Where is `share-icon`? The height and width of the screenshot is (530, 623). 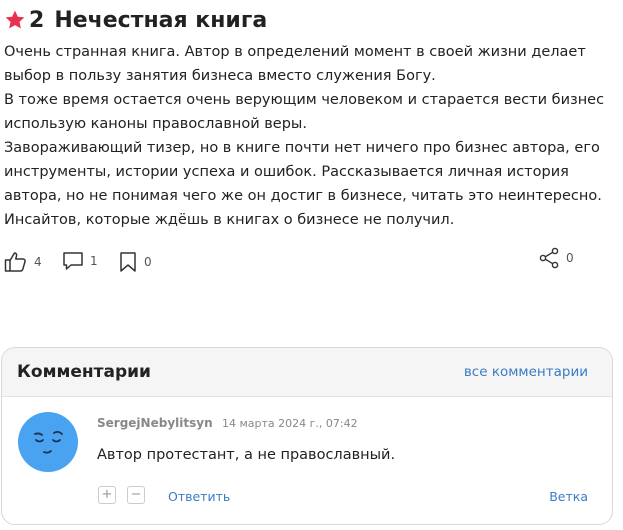
share-icon is located at coordinates (549, 258).